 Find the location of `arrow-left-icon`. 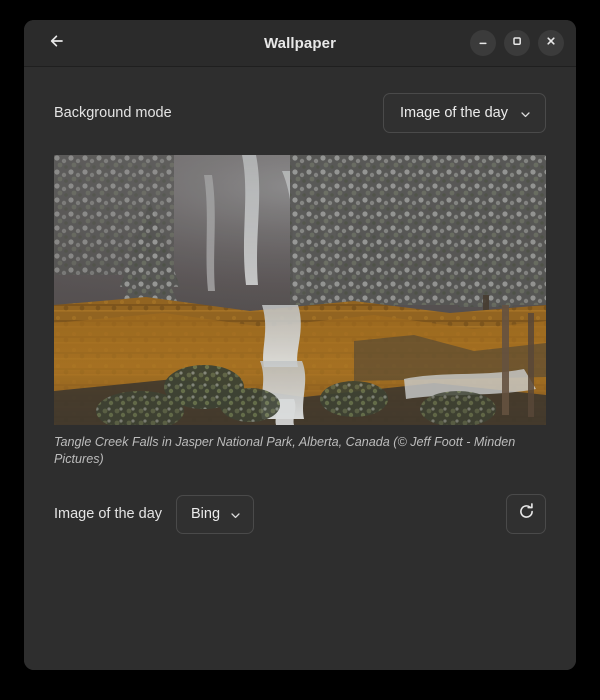

arrow-left-icon is located at coordinates (57, 43).